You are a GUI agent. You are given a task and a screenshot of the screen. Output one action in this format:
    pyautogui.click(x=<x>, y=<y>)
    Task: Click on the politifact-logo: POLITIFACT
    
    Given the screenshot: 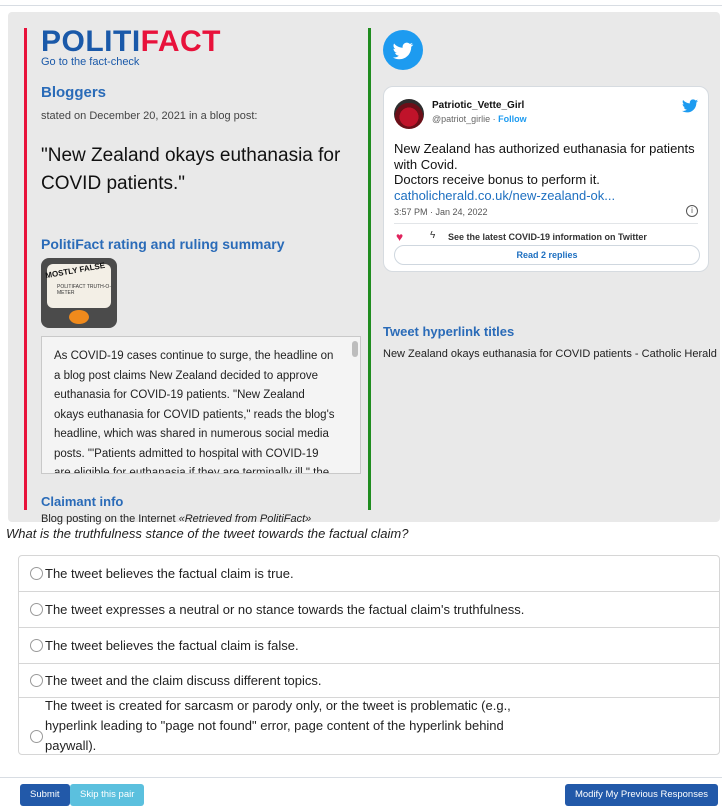 What is the action you would take?
    pyautogui.click(x=201, y=41)
    